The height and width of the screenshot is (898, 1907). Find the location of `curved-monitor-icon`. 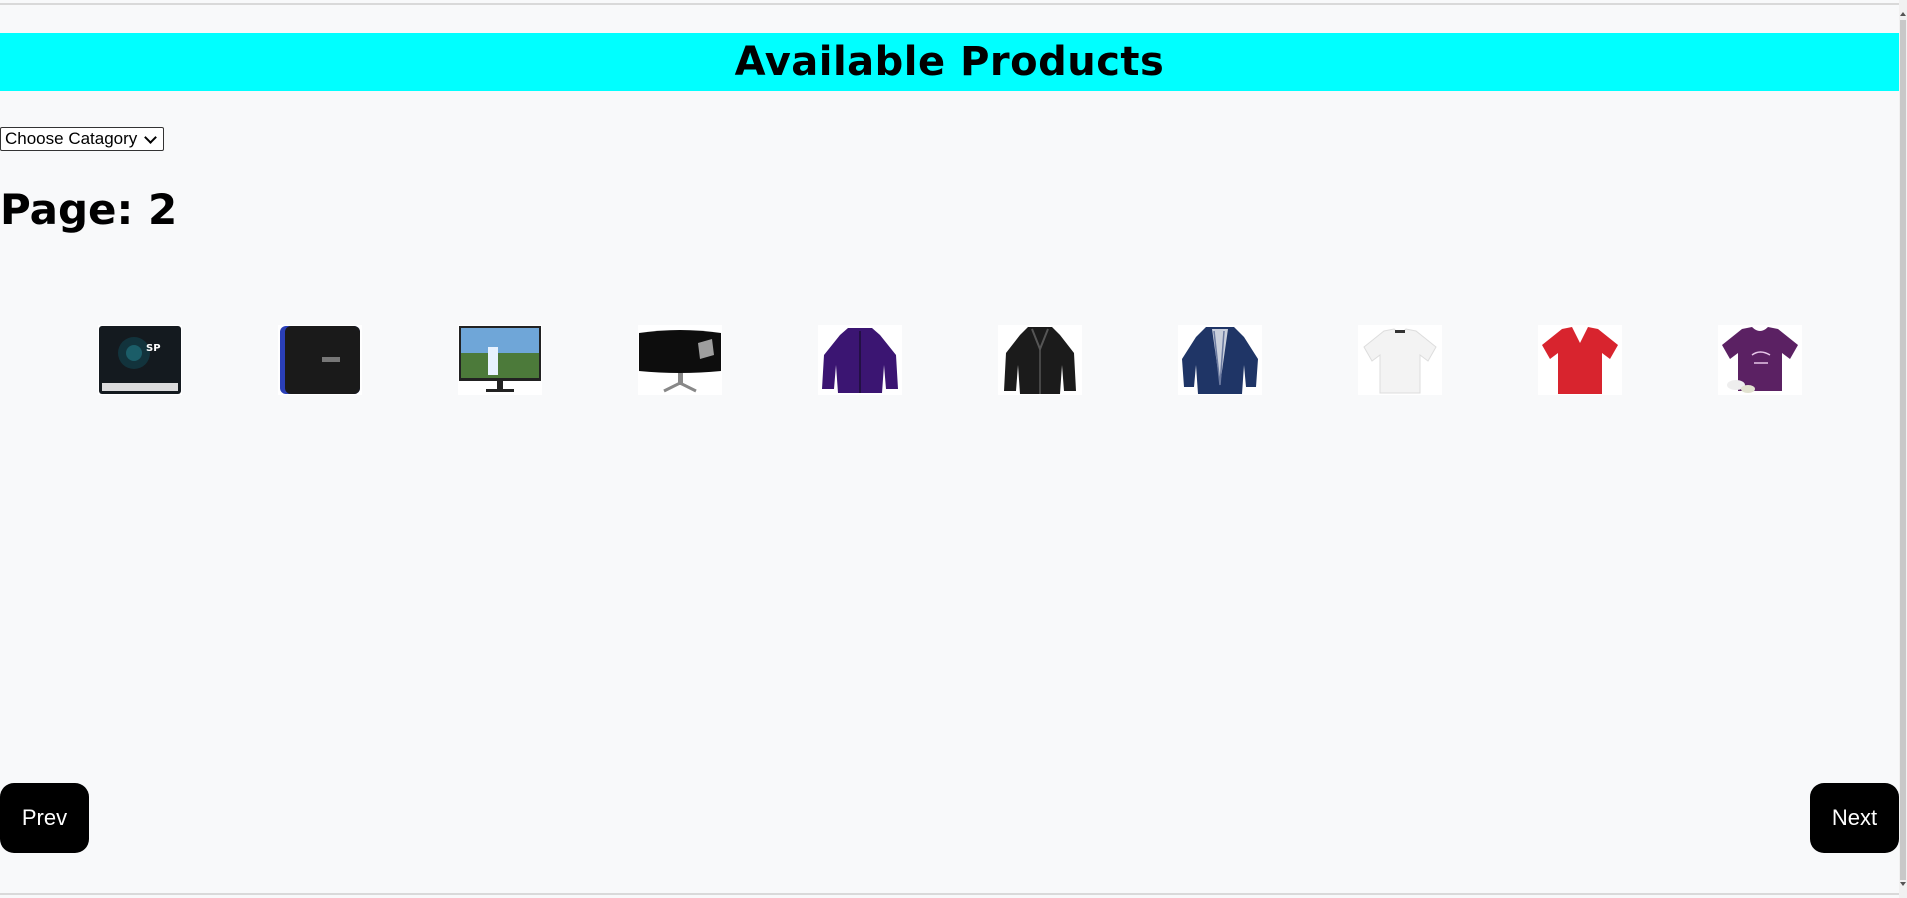

curved-monitor-icon is located at coordinates (680, 361).